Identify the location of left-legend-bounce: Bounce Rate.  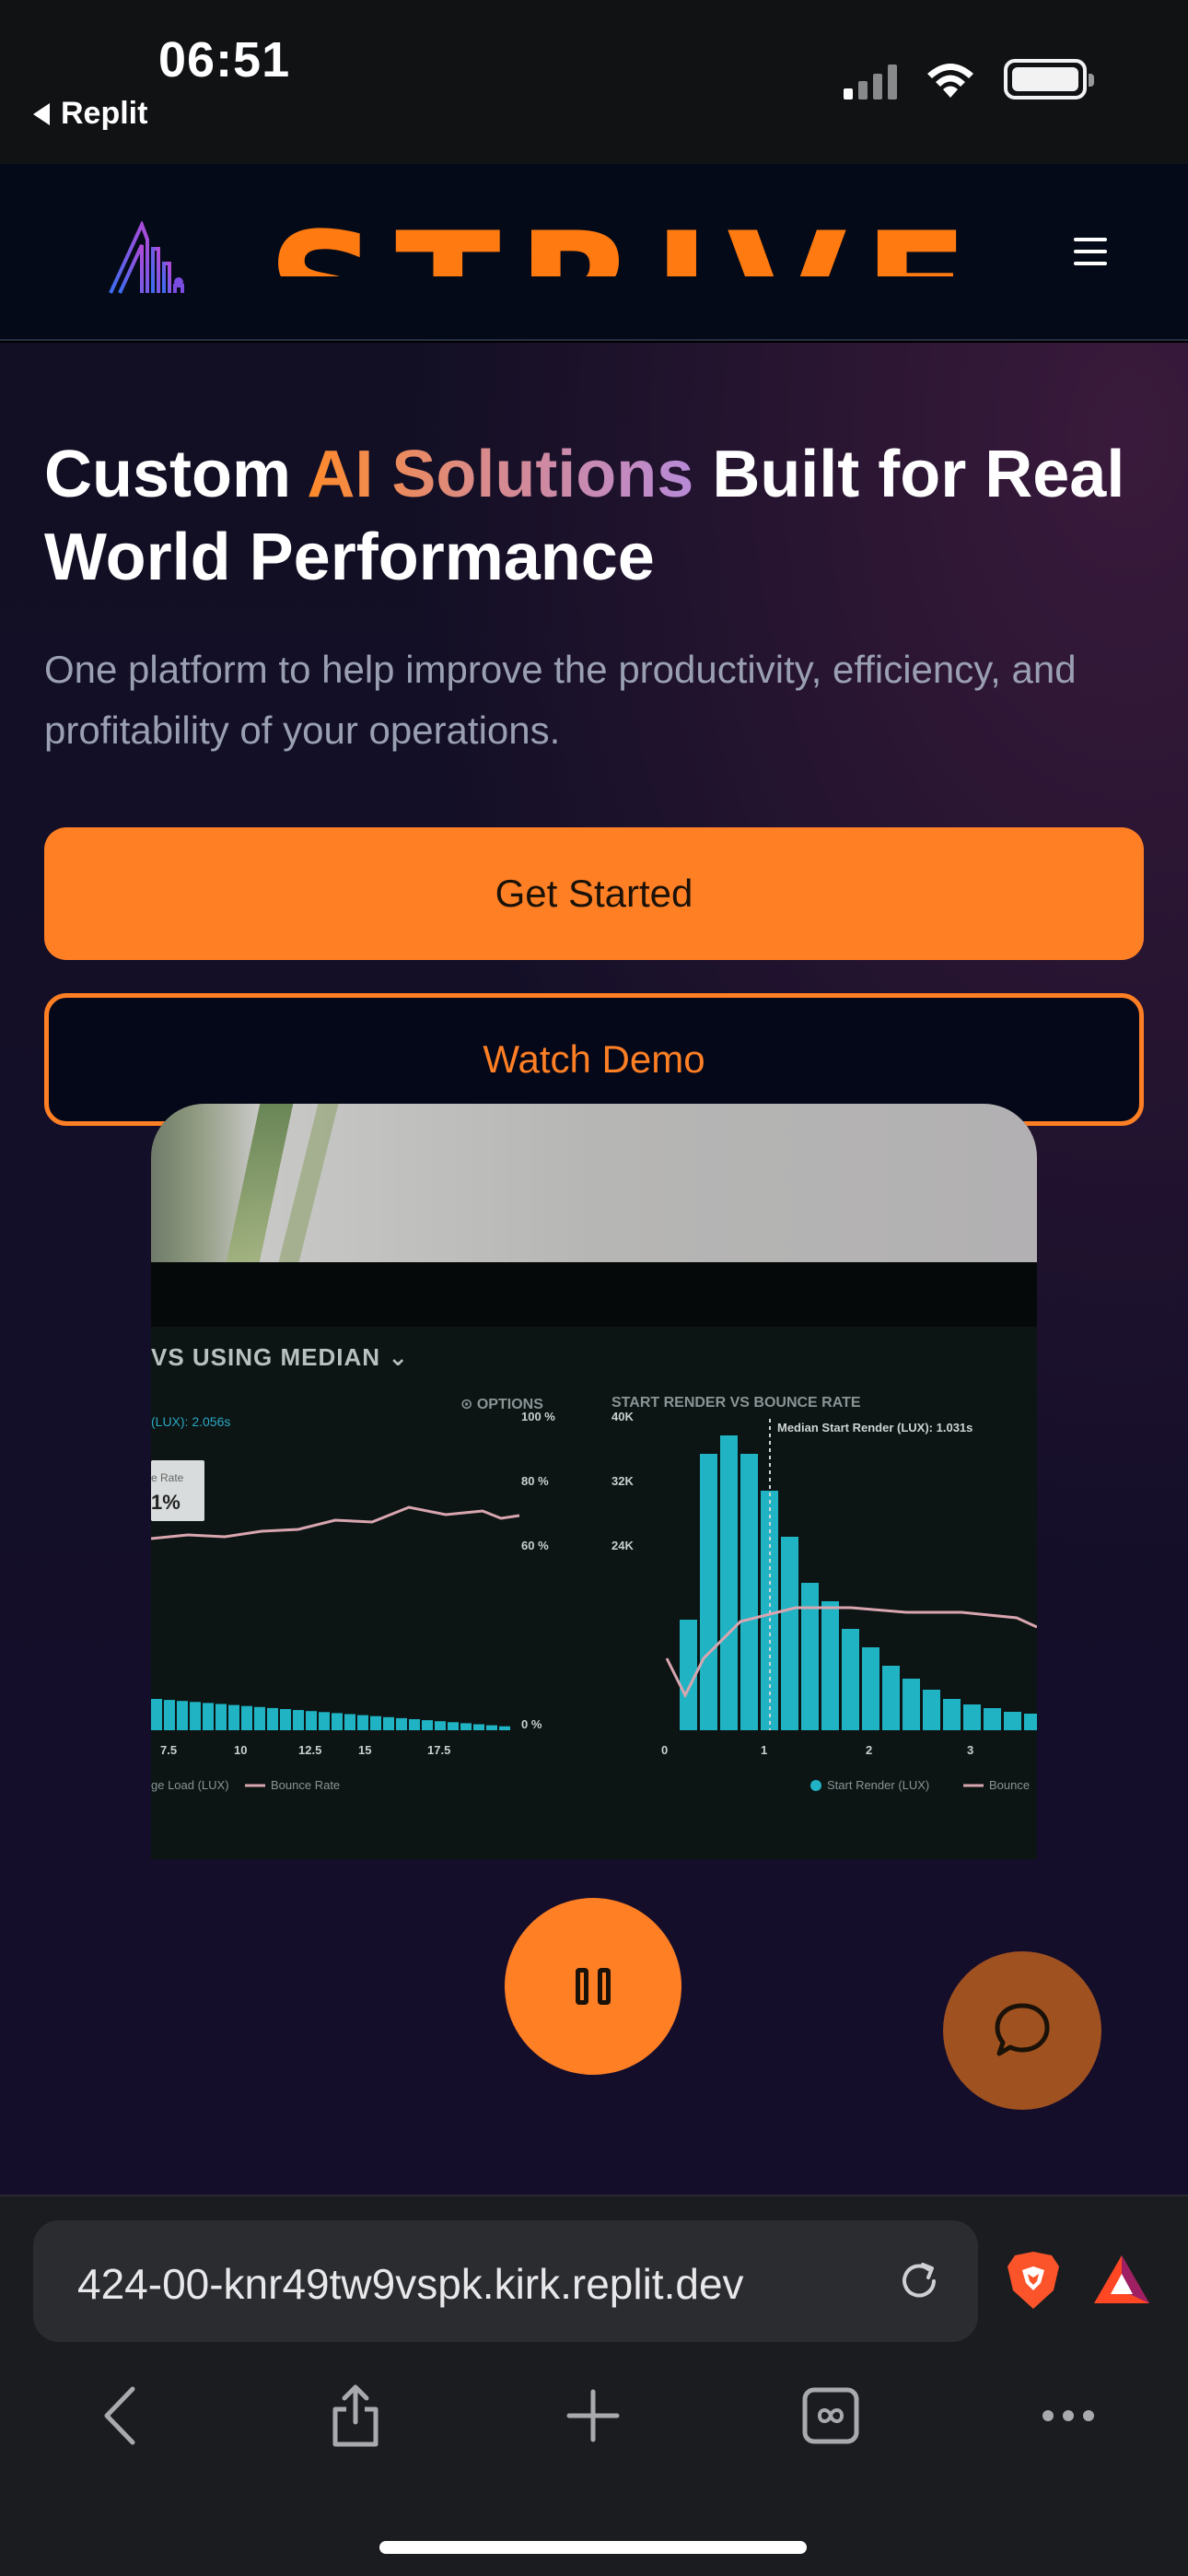
(305, 1785).